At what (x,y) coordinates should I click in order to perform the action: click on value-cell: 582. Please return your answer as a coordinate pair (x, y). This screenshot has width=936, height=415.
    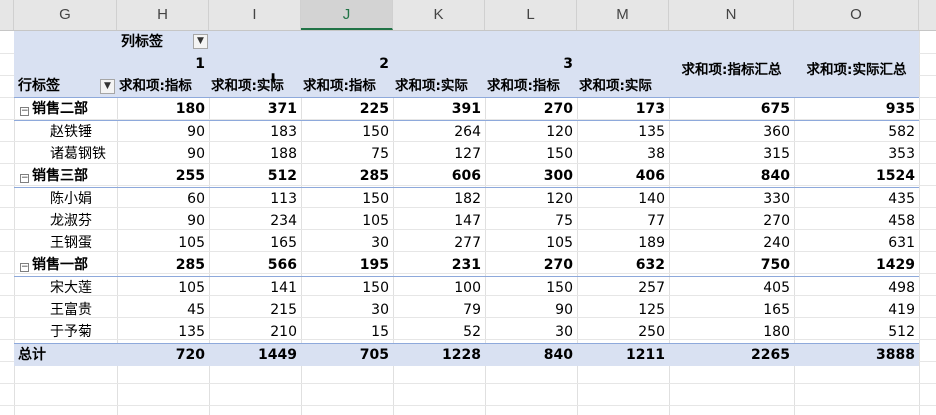
    Looking at the image, I should click on (856, 132).